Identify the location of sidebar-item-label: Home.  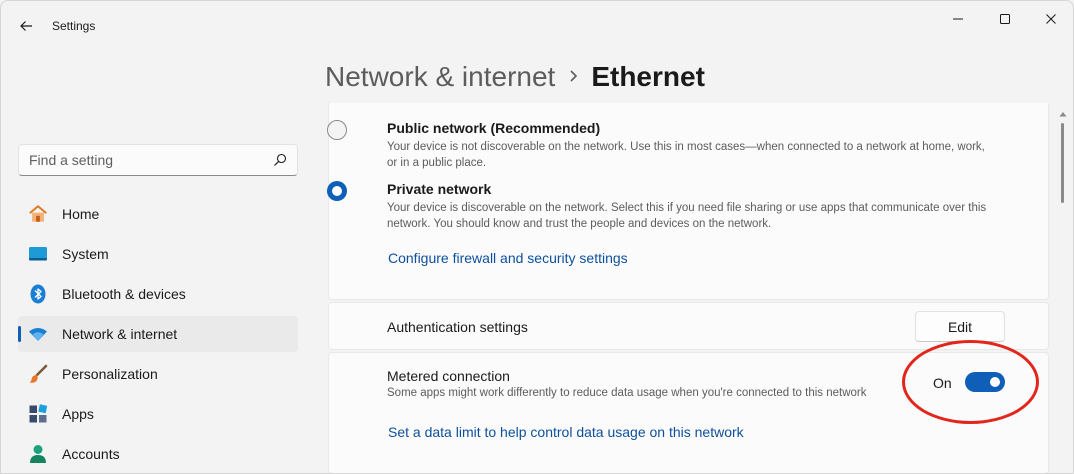
(81, 214).